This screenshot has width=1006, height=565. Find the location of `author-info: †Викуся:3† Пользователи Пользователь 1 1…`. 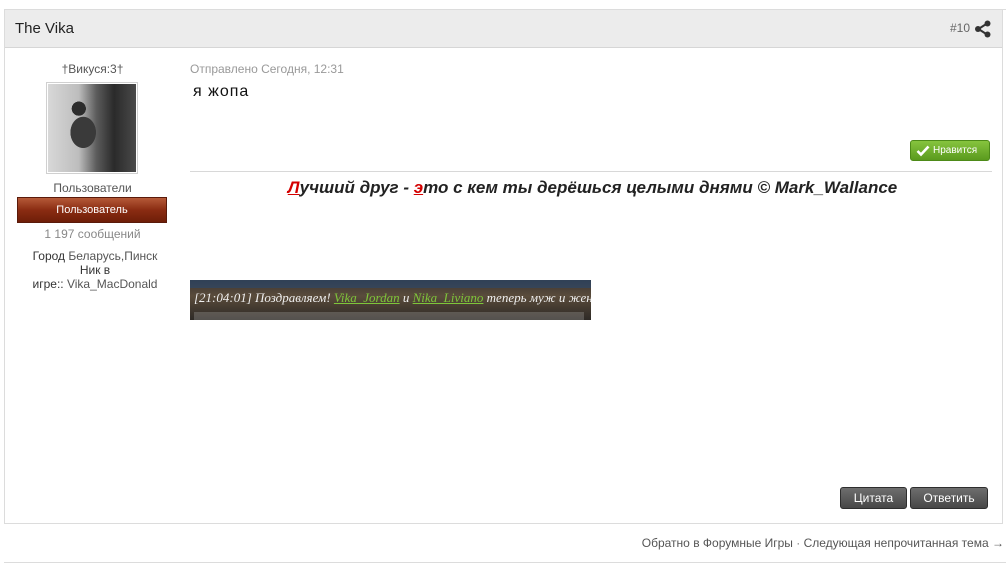

author-info: †Викуся:3† Пользователи Пользователь 1 1… is located at coordinates (92, 177).